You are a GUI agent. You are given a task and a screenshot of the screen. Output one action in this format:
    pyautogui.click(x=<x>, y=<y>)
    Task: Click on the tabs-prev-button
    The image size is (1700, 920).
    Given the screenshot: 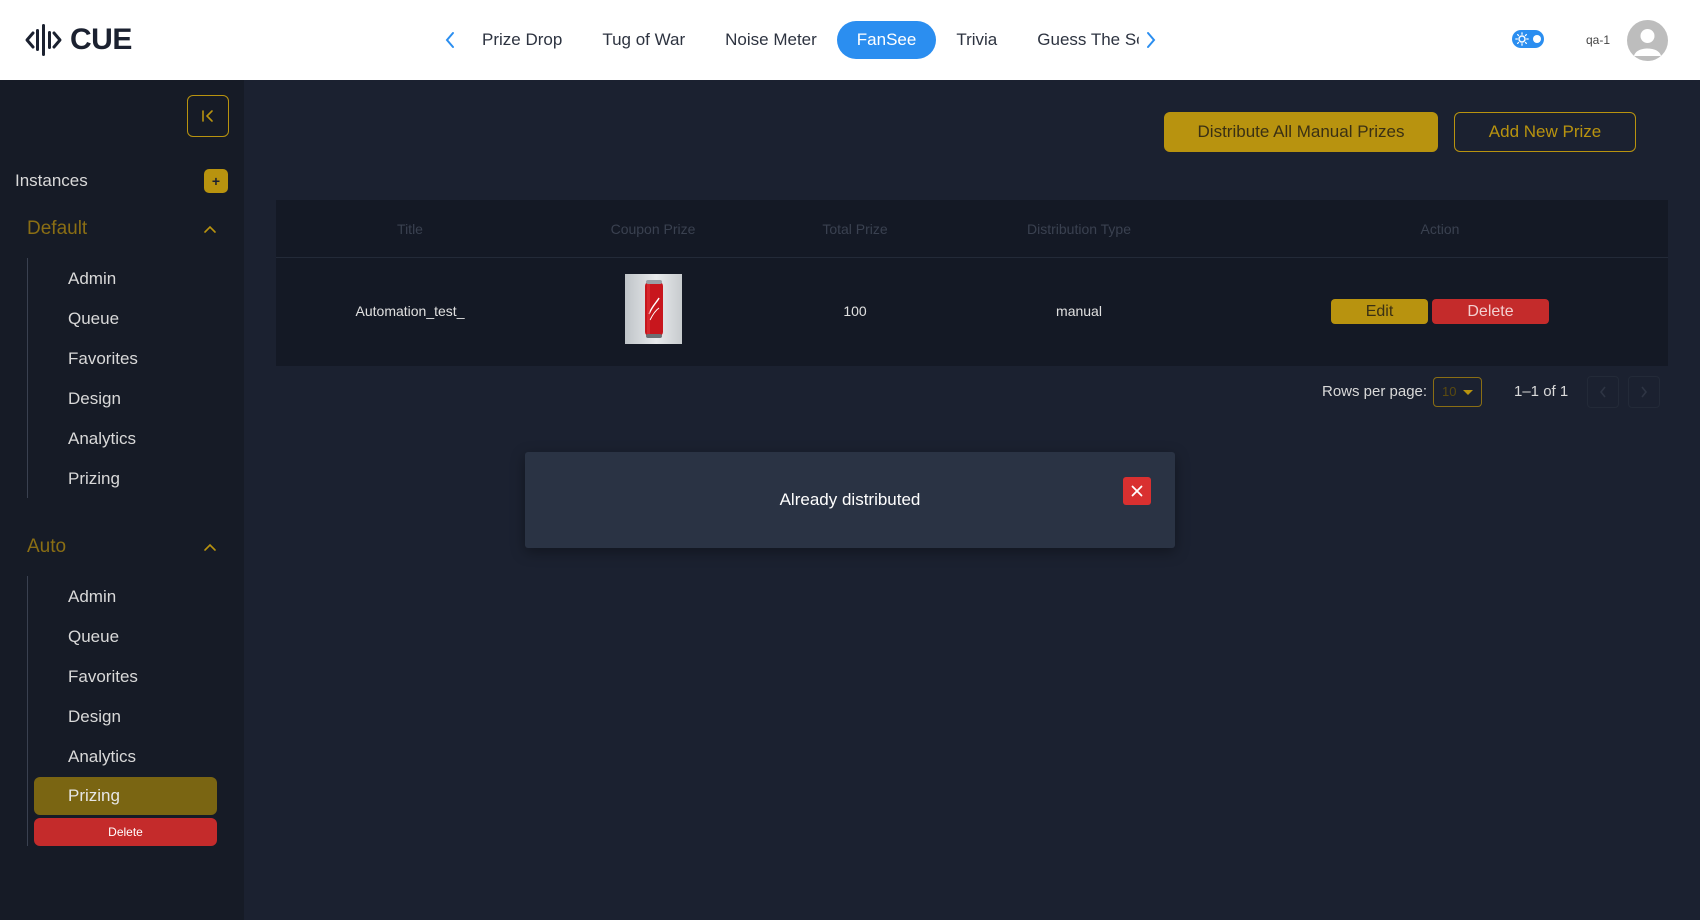 What is the action you would take?
    pyautogui.click(x=450, y=40)
    